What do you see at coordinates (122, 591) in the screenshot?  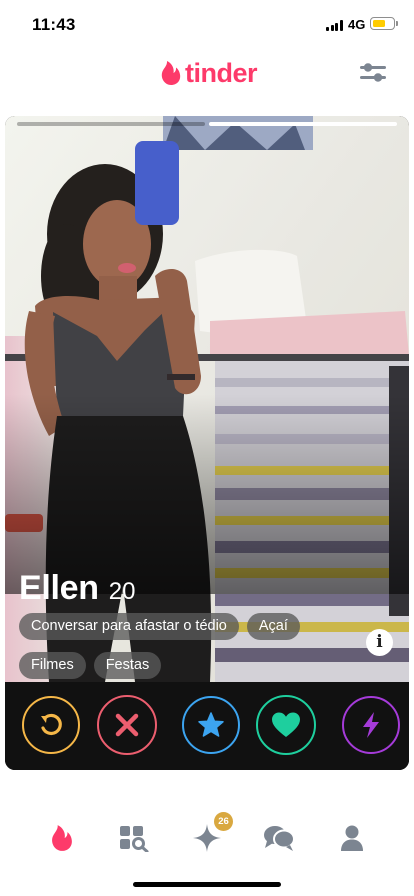 I see `profile-age: 20` at bounding box center [122, 591].